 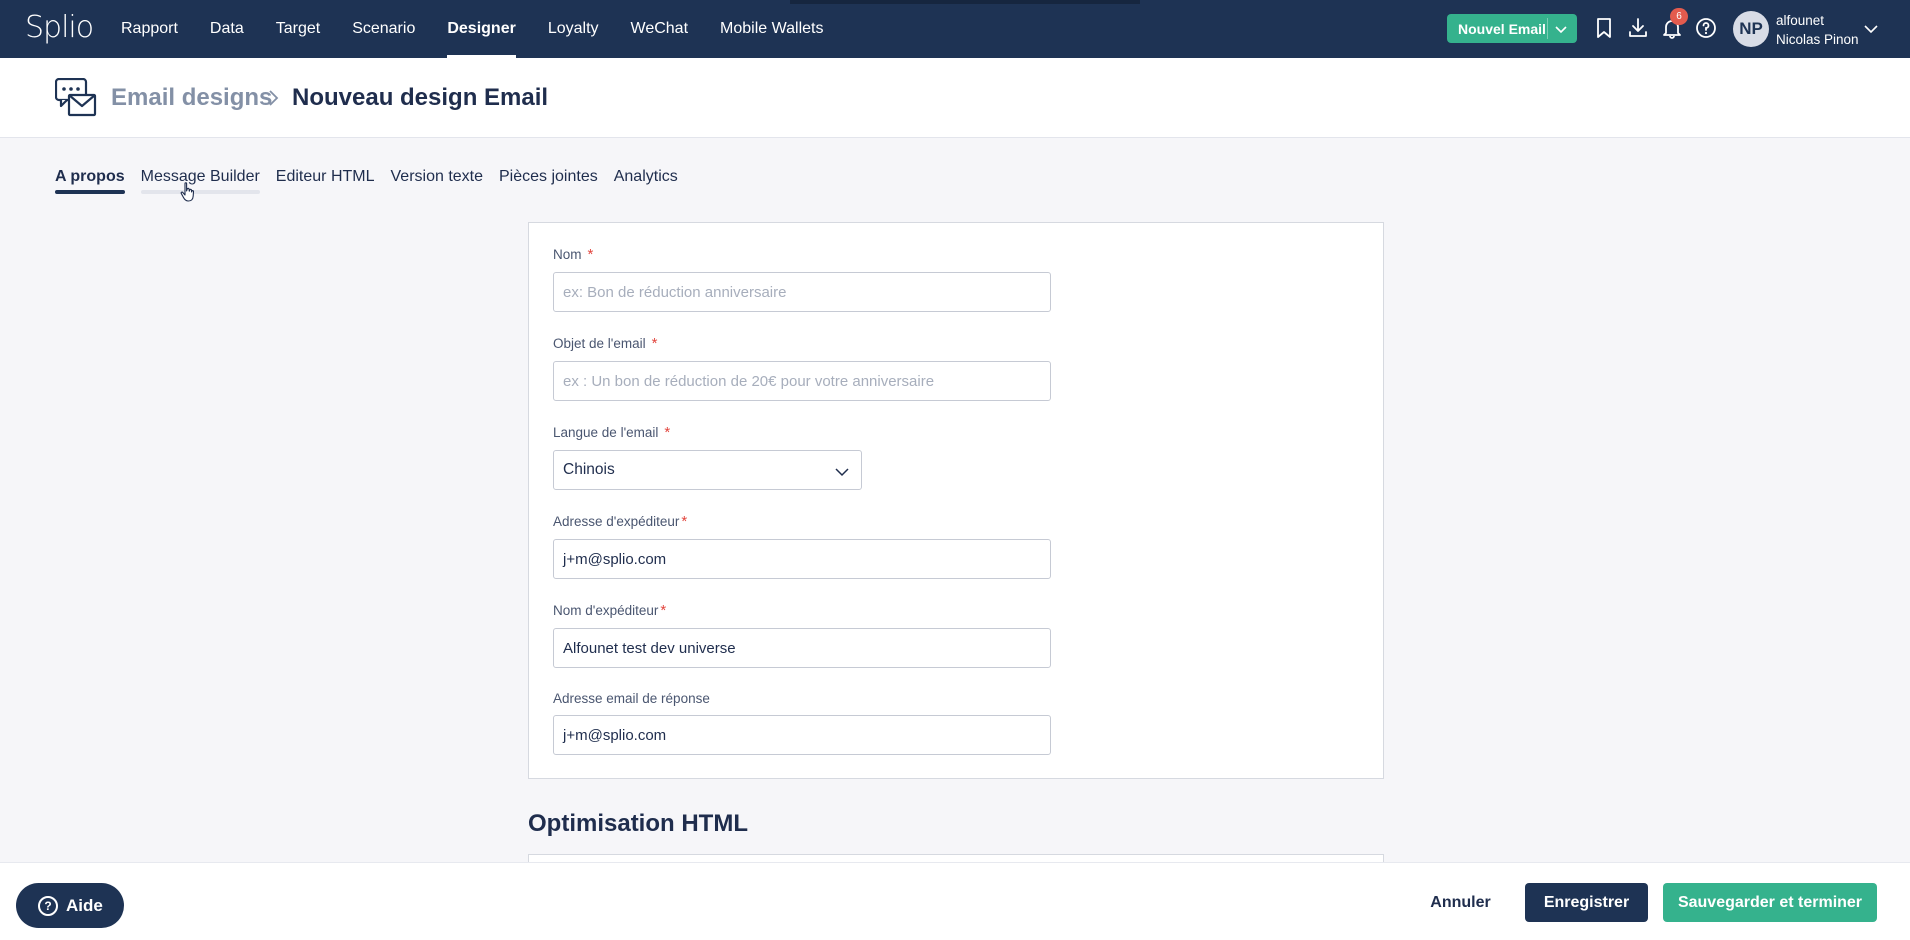 I want to click on nav-overlay-band, so click(x=965, y=2).